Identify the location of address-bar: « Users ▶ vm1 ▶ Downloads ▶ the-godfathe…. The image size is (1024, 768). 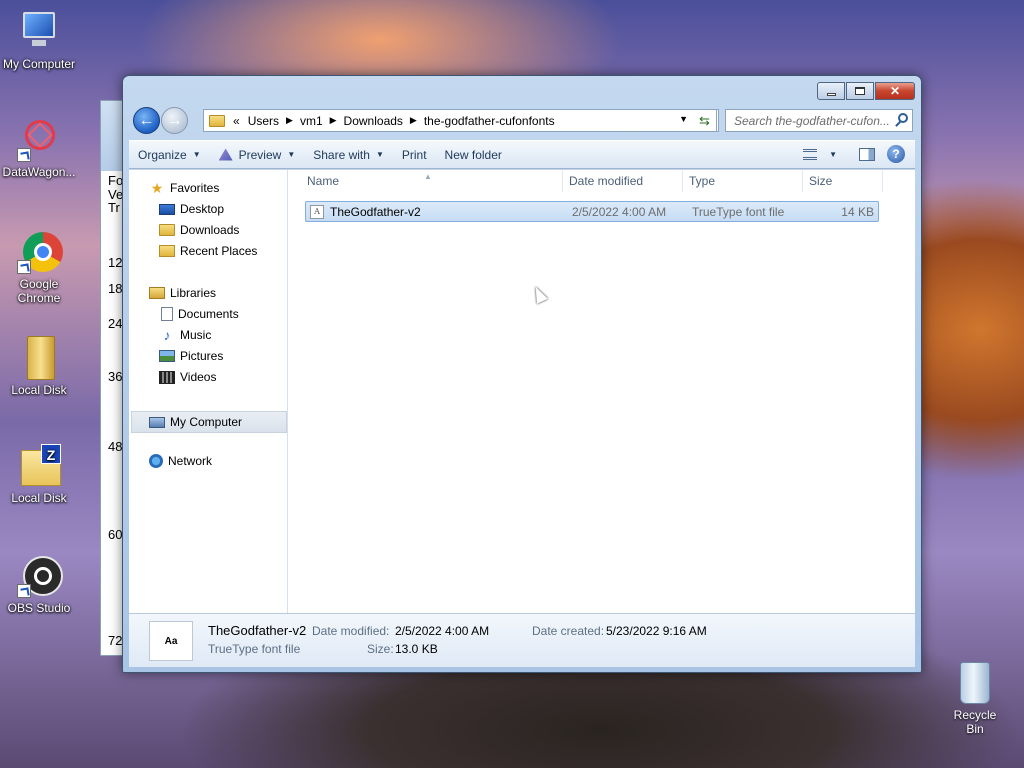
(461, 120).